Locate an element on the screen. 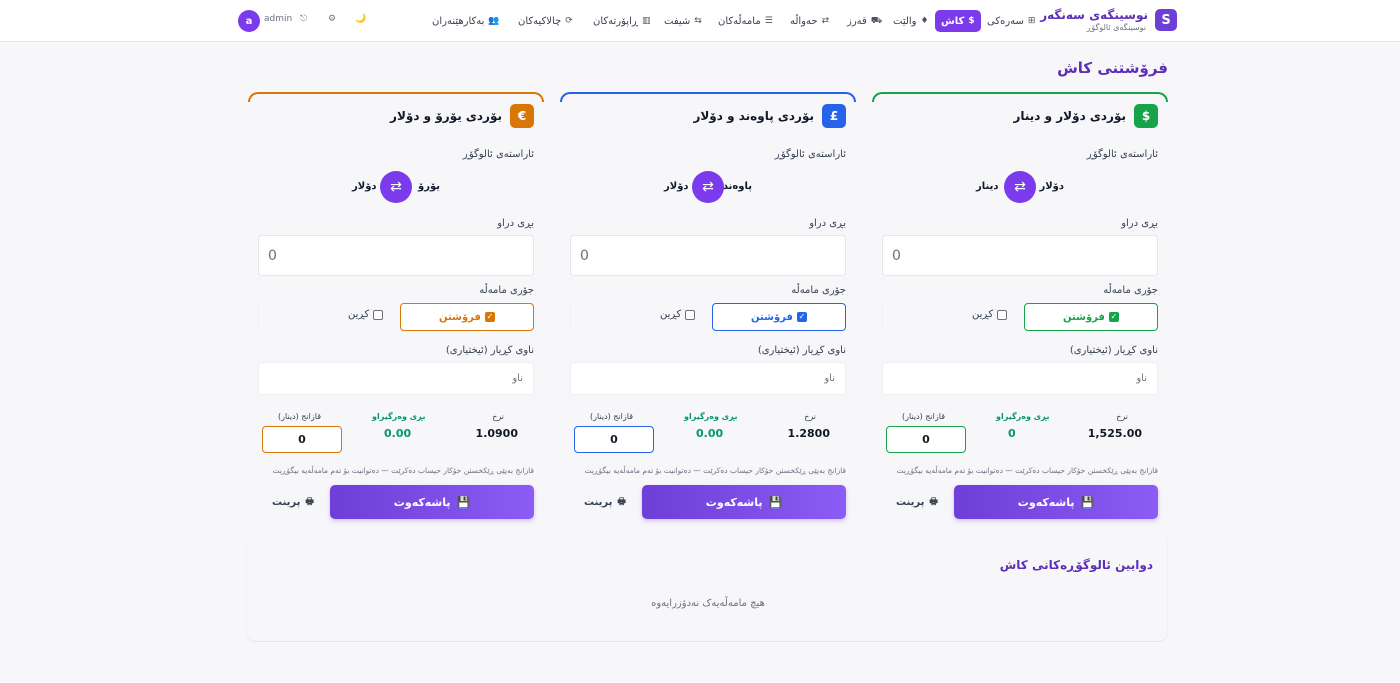 This screenshot has height=683, width=1400. divider is located at coordinates (258, 317).